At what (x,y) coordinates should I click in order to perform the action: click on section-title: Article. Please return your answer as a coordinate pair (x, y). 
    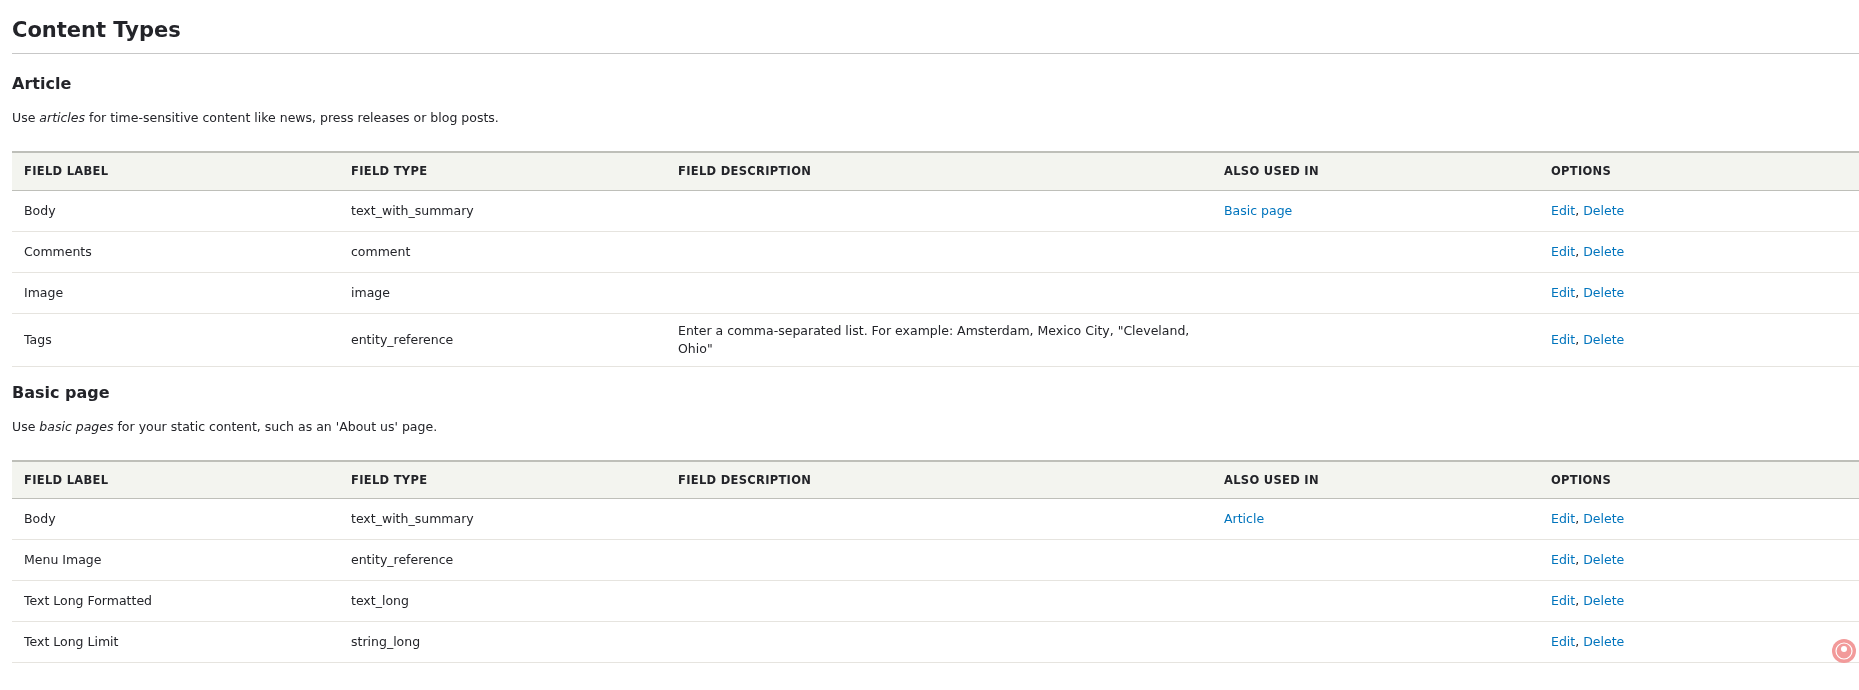
    Looking at the image, I should click on (42, 84).